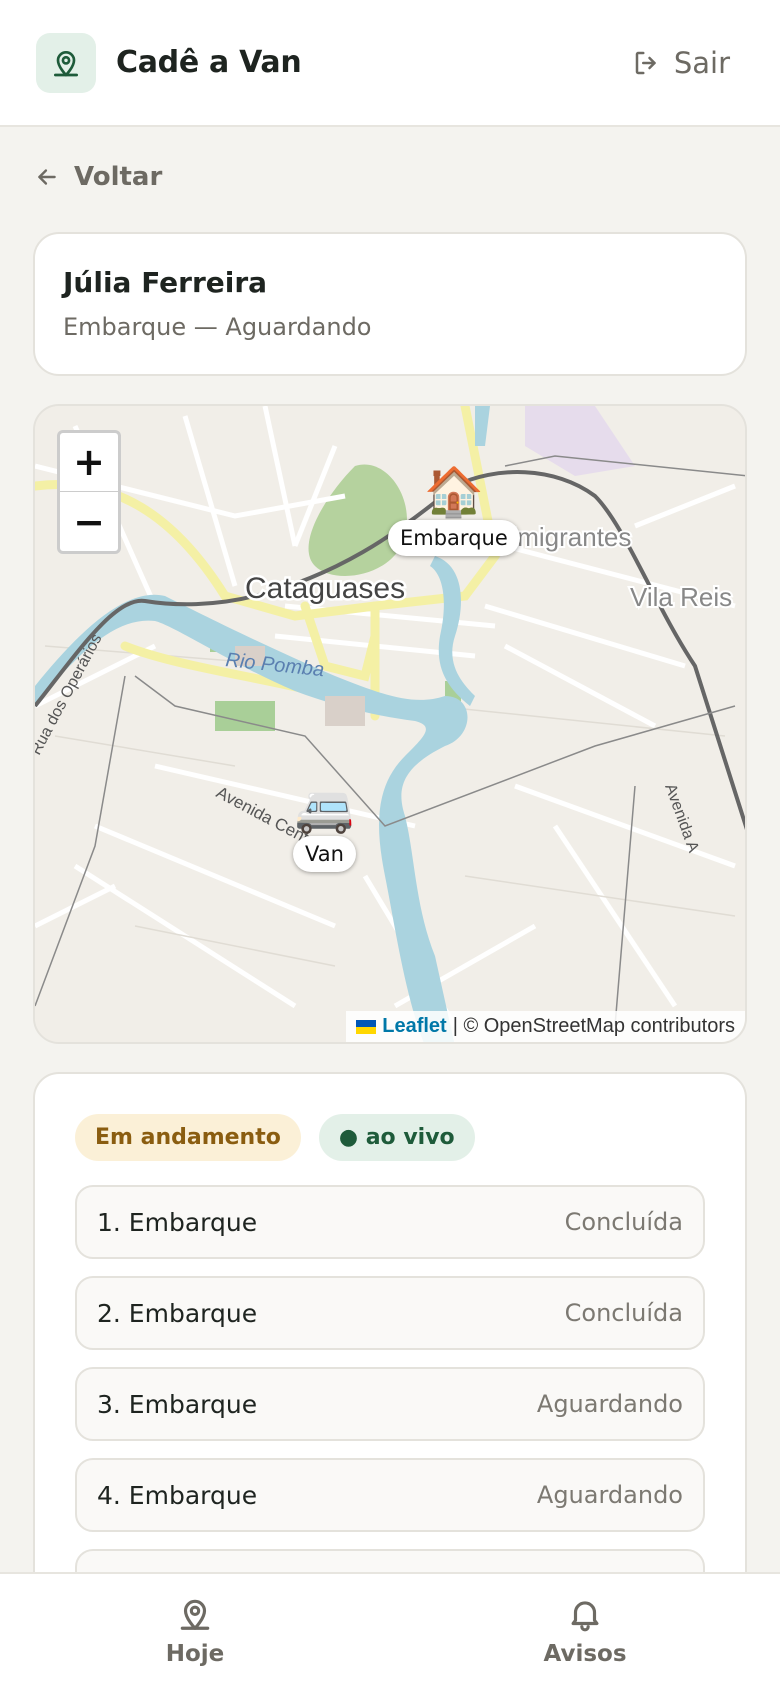 The width and height of the screenshot is (780, 1688). Describe the element at coordinates (390, 1404) in the screenshot. I see `stop-item: 3. Embarque Aguardando` at that location.